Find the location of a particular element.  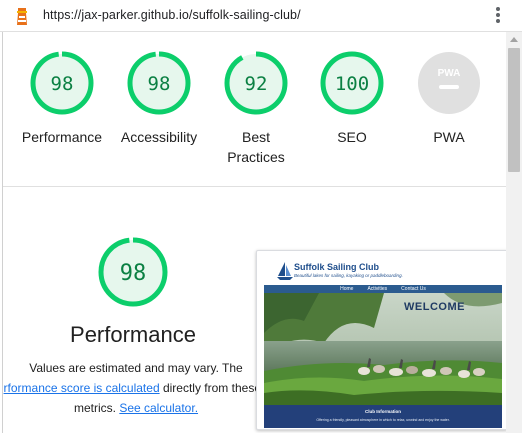

site-nav: Home Activities Contact Us is located at coordinates (383, 289).